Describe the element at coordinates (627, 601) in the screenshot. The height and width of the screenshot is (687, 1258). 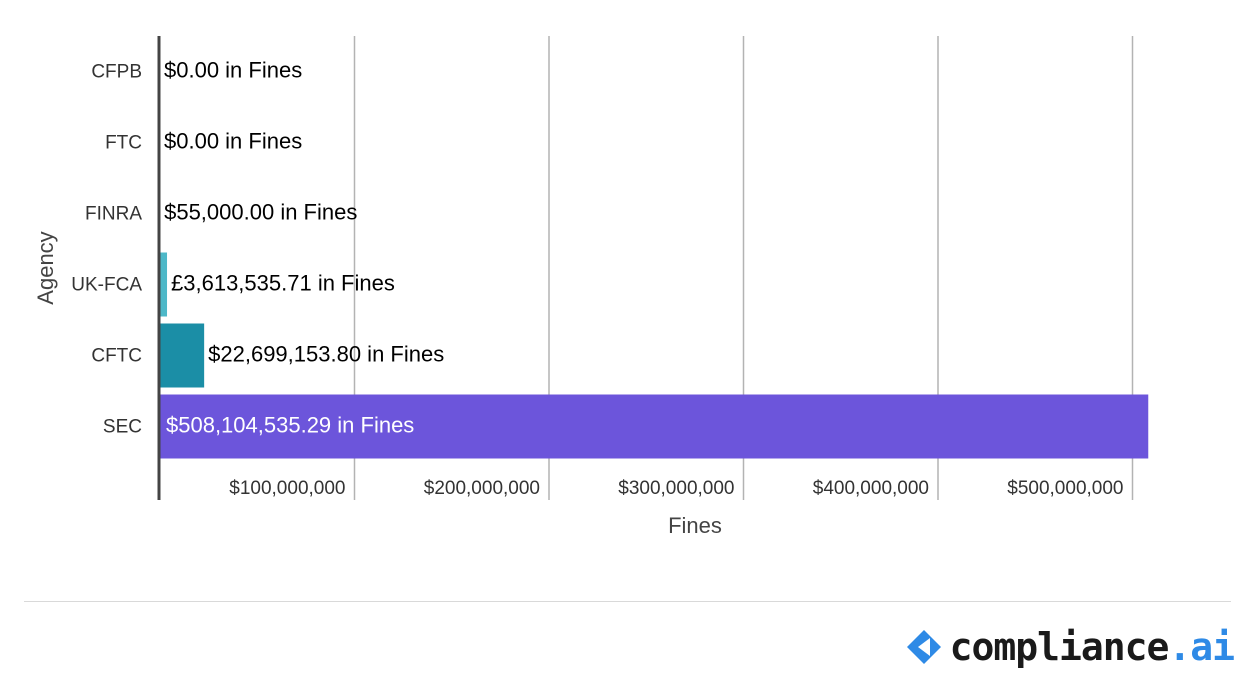
I see `footer-divider` at that location.